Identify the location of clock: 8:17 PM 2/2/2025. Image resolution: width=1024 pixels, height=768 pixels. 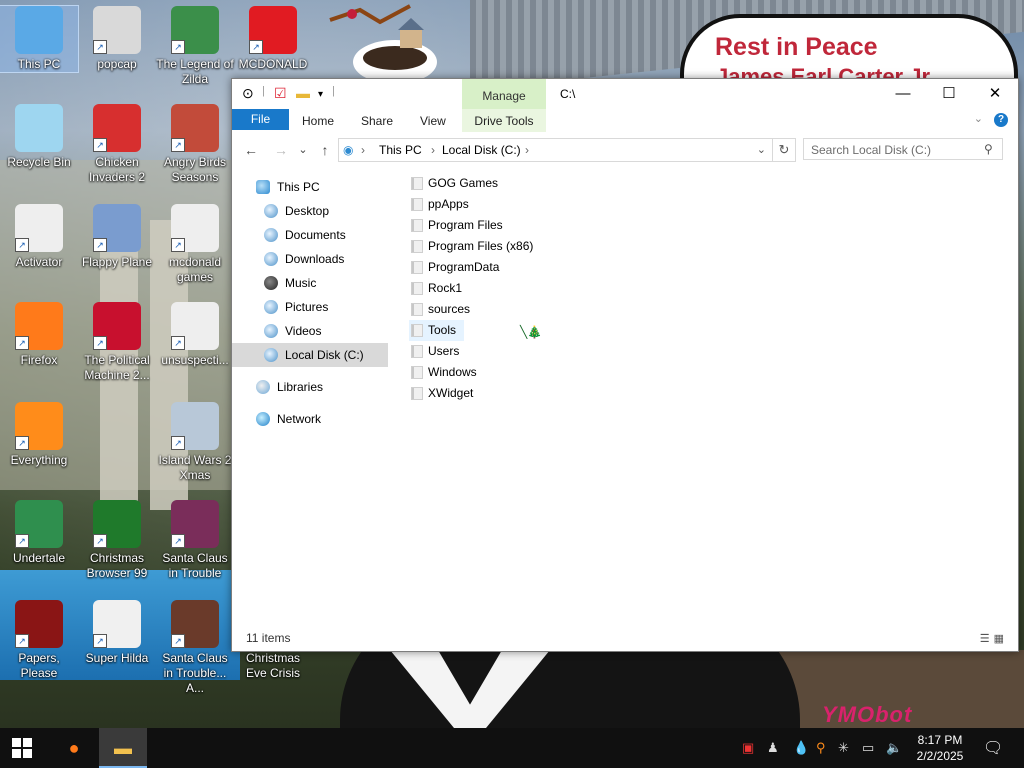
(940, 748).